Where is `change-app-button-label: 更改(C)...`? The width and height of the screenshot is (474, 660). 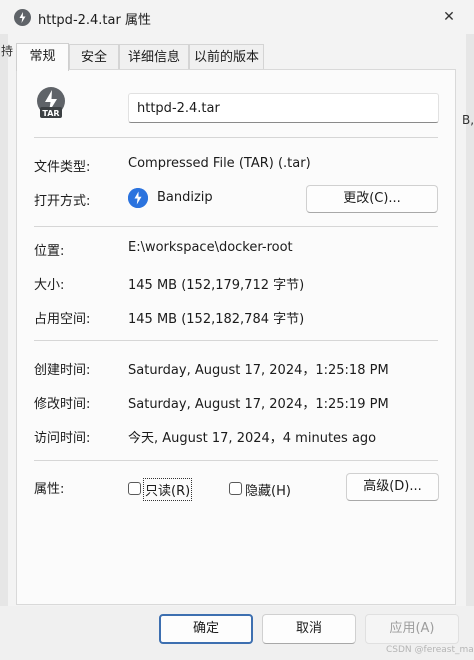 change-app-button-label: 更改(C)... is located at coordinates (372, 198).